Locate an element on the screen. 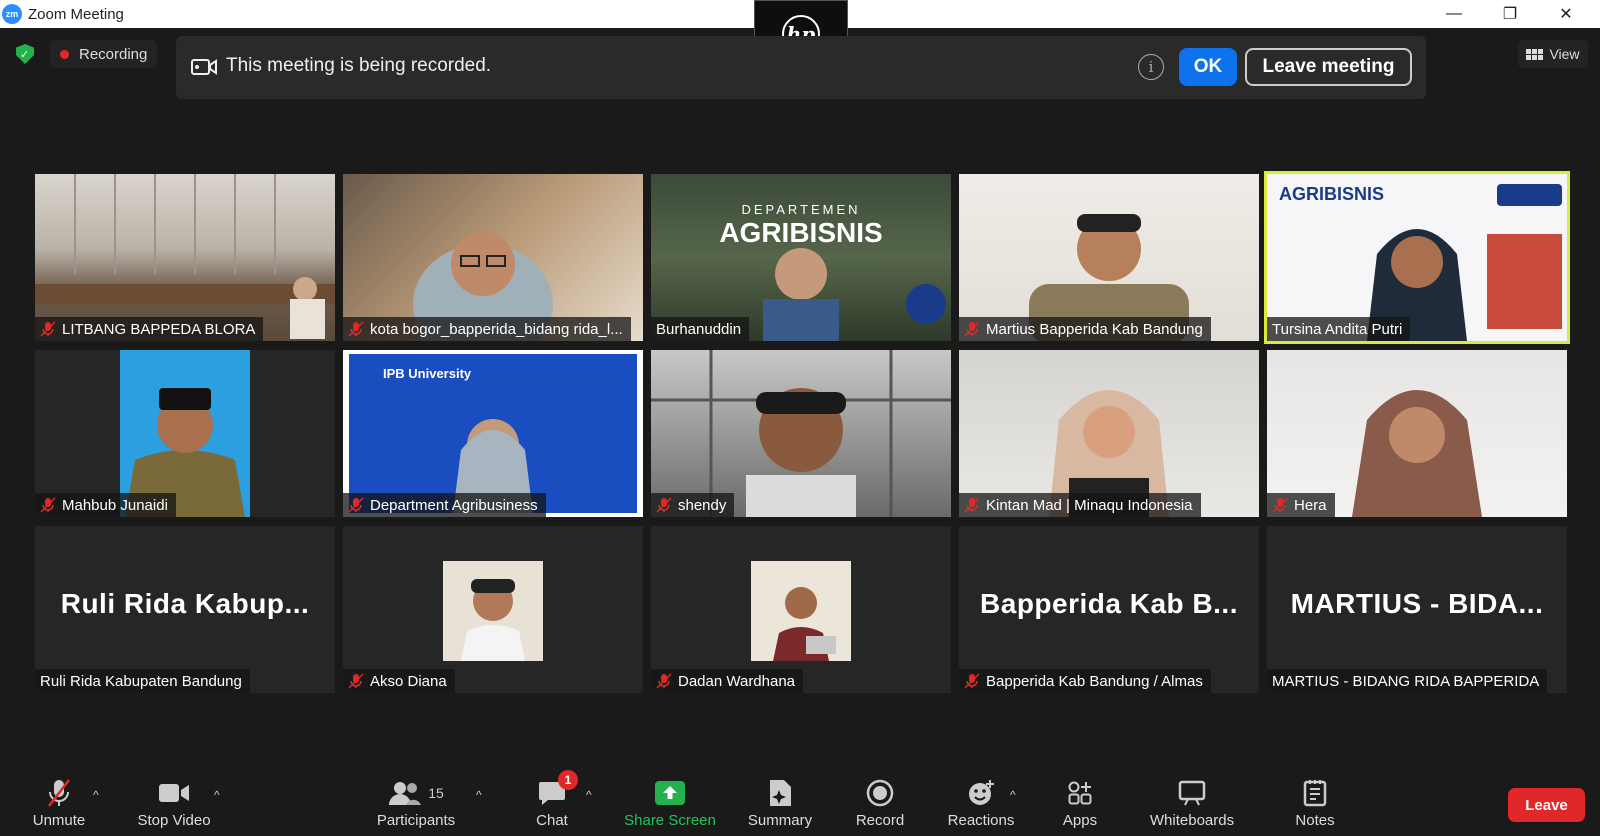  leave-meeting-button: Leave meeting is located at coordinates (1328, 67).